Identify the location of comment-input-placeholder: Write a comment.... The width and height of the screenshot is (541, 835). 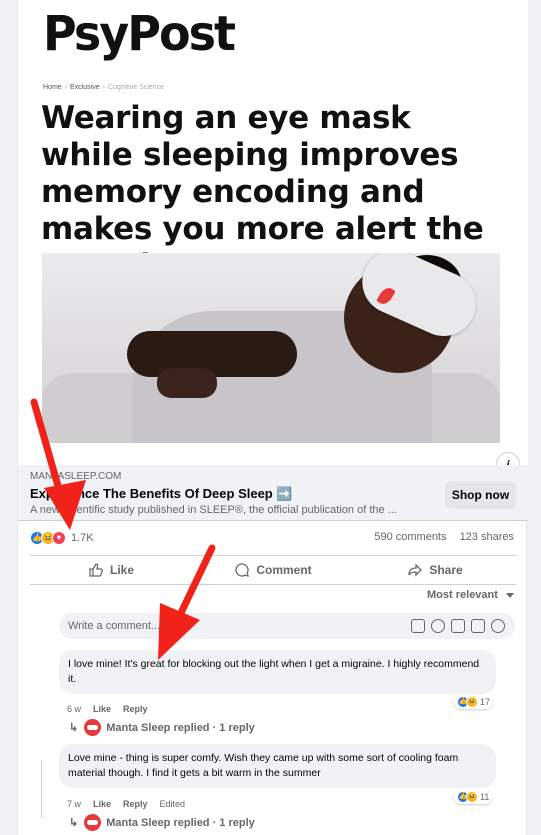
(114, 626).